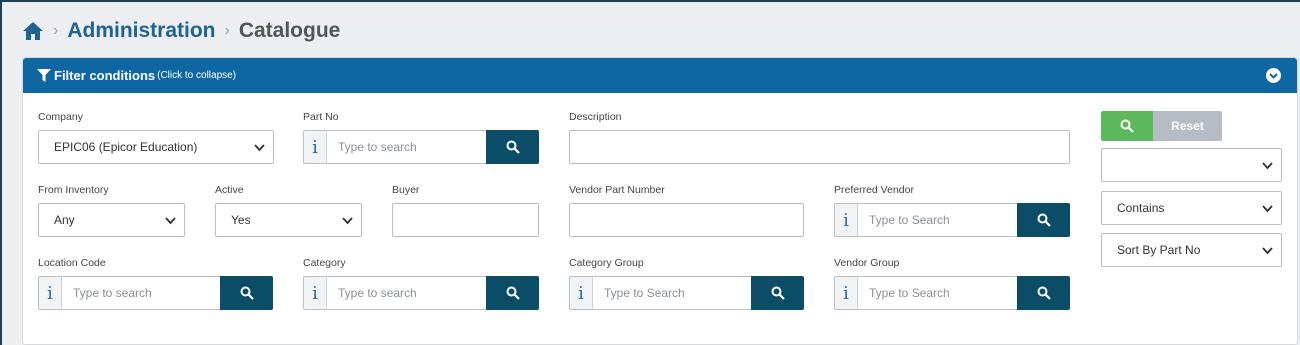 This screenshot has height=345, width=1300. Describe the element at coordinates (937, 293) in the screenshot. I see `vendor-group-input: Type to Search` at that location.